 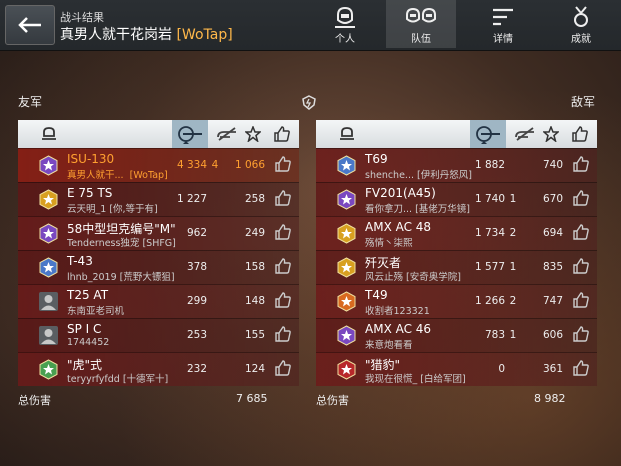 I want to click on player-name: 我现在很慌_ [白给军团], so click(x=415, y=379).